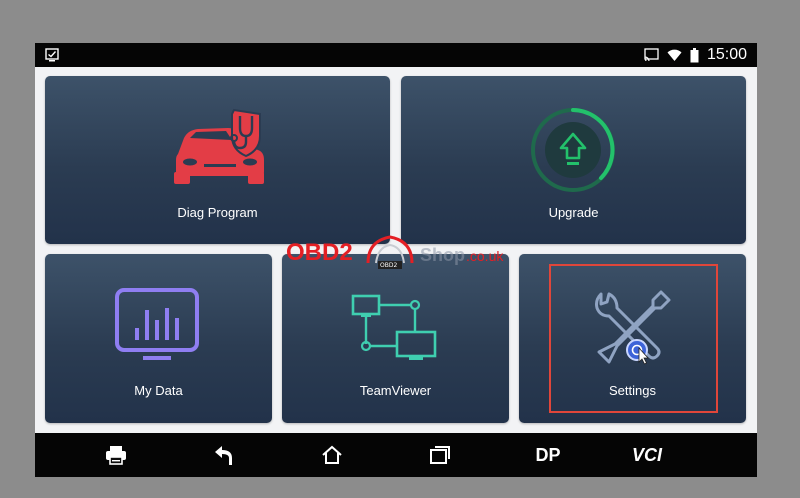 Image resolution: width=800 pixels, height=498 pixels. Describe the element at coordinates (217, 212) in the screenshot. I see `diag-program-label: Diag Program` at that location.